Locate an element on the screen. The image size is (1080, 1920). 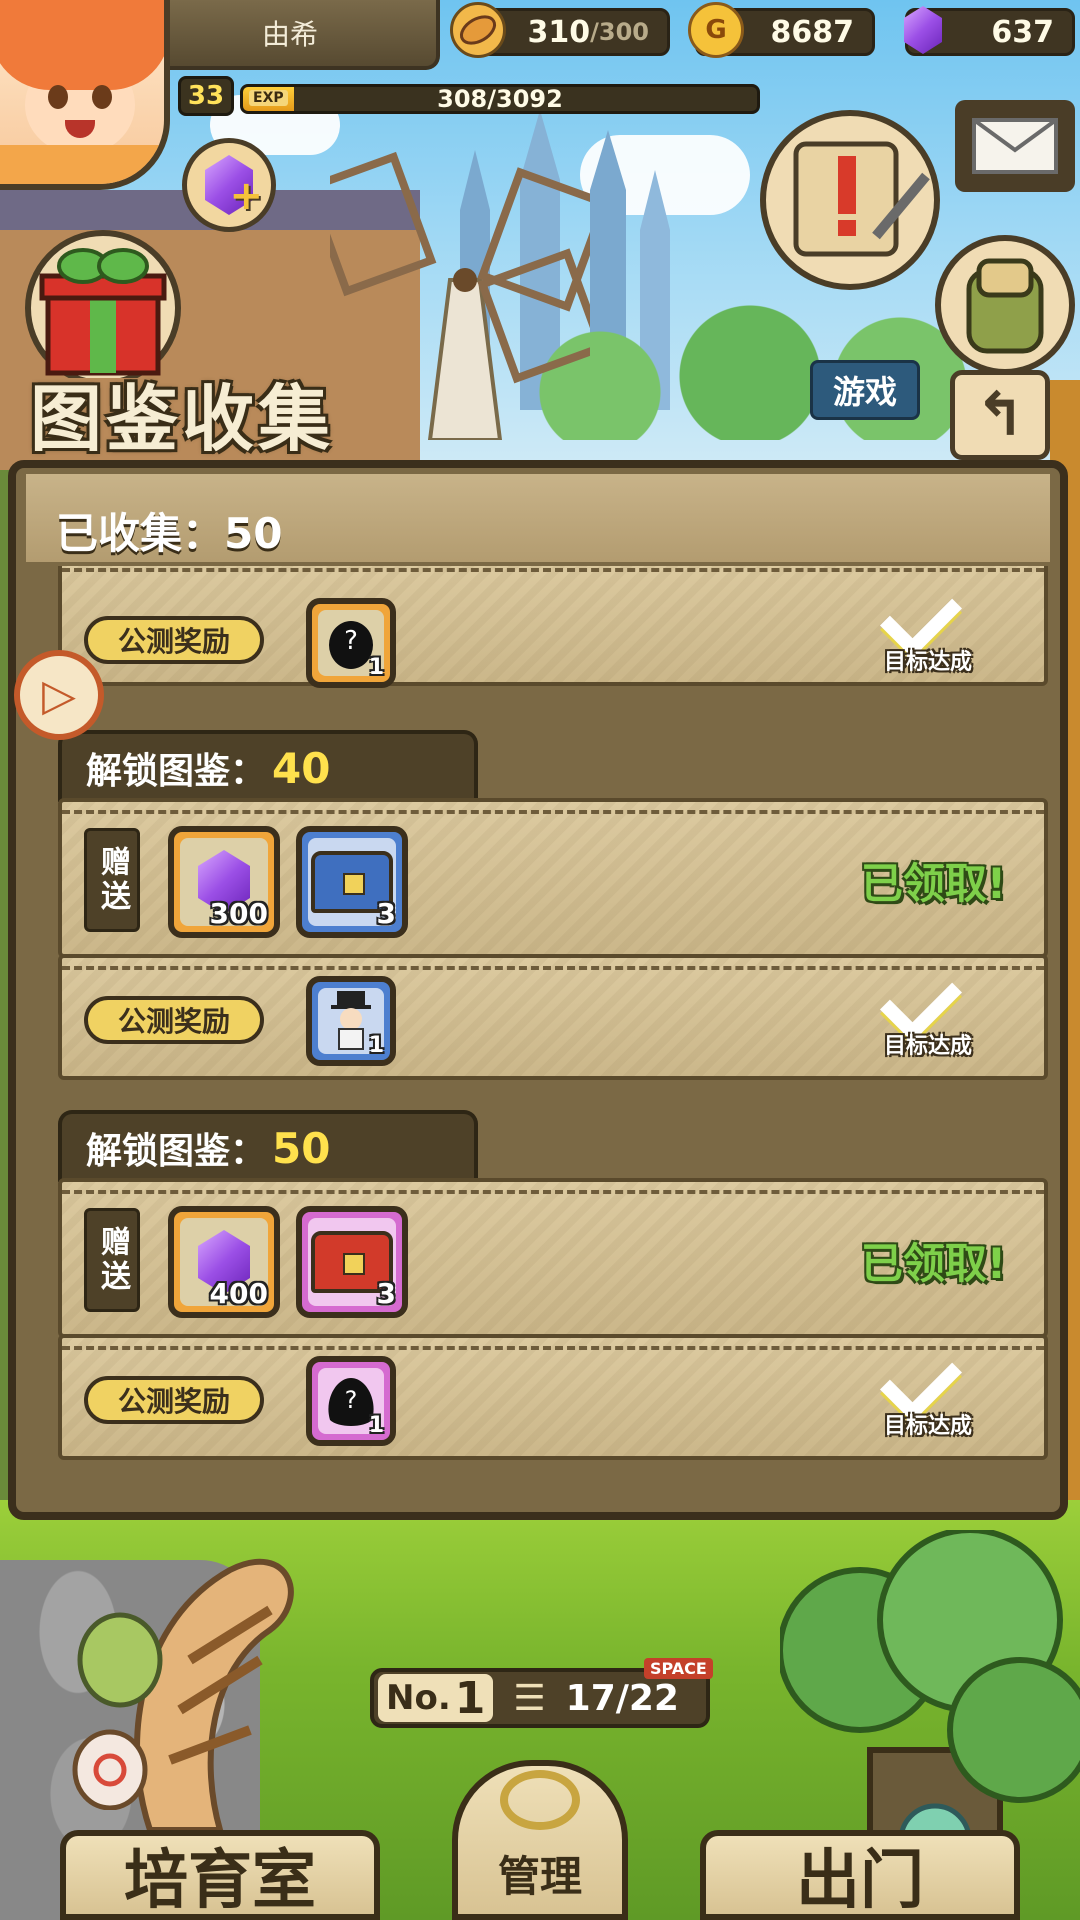
key-icon is located at coordinates (540, 1800).